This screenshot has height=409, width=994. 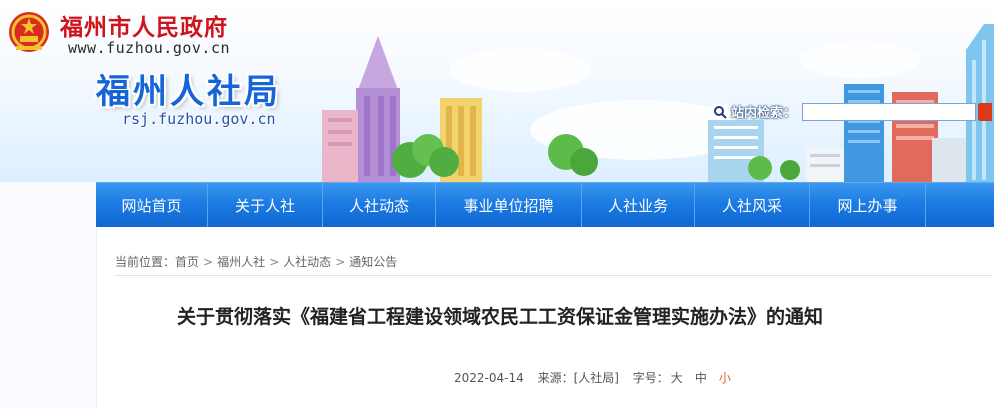 What do you see at coordinates (489, 378) in the screenshot?
I see `article-date: 2022-04-14` at bounding box center [489, 378].